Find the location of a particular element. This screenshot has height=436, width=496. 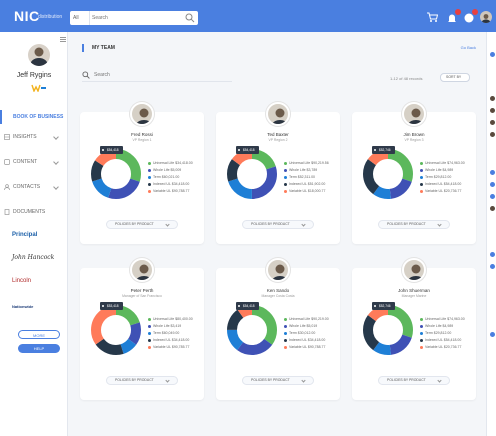

legend-label: Whole Life $3,419 is located at coordinates (167, 326).